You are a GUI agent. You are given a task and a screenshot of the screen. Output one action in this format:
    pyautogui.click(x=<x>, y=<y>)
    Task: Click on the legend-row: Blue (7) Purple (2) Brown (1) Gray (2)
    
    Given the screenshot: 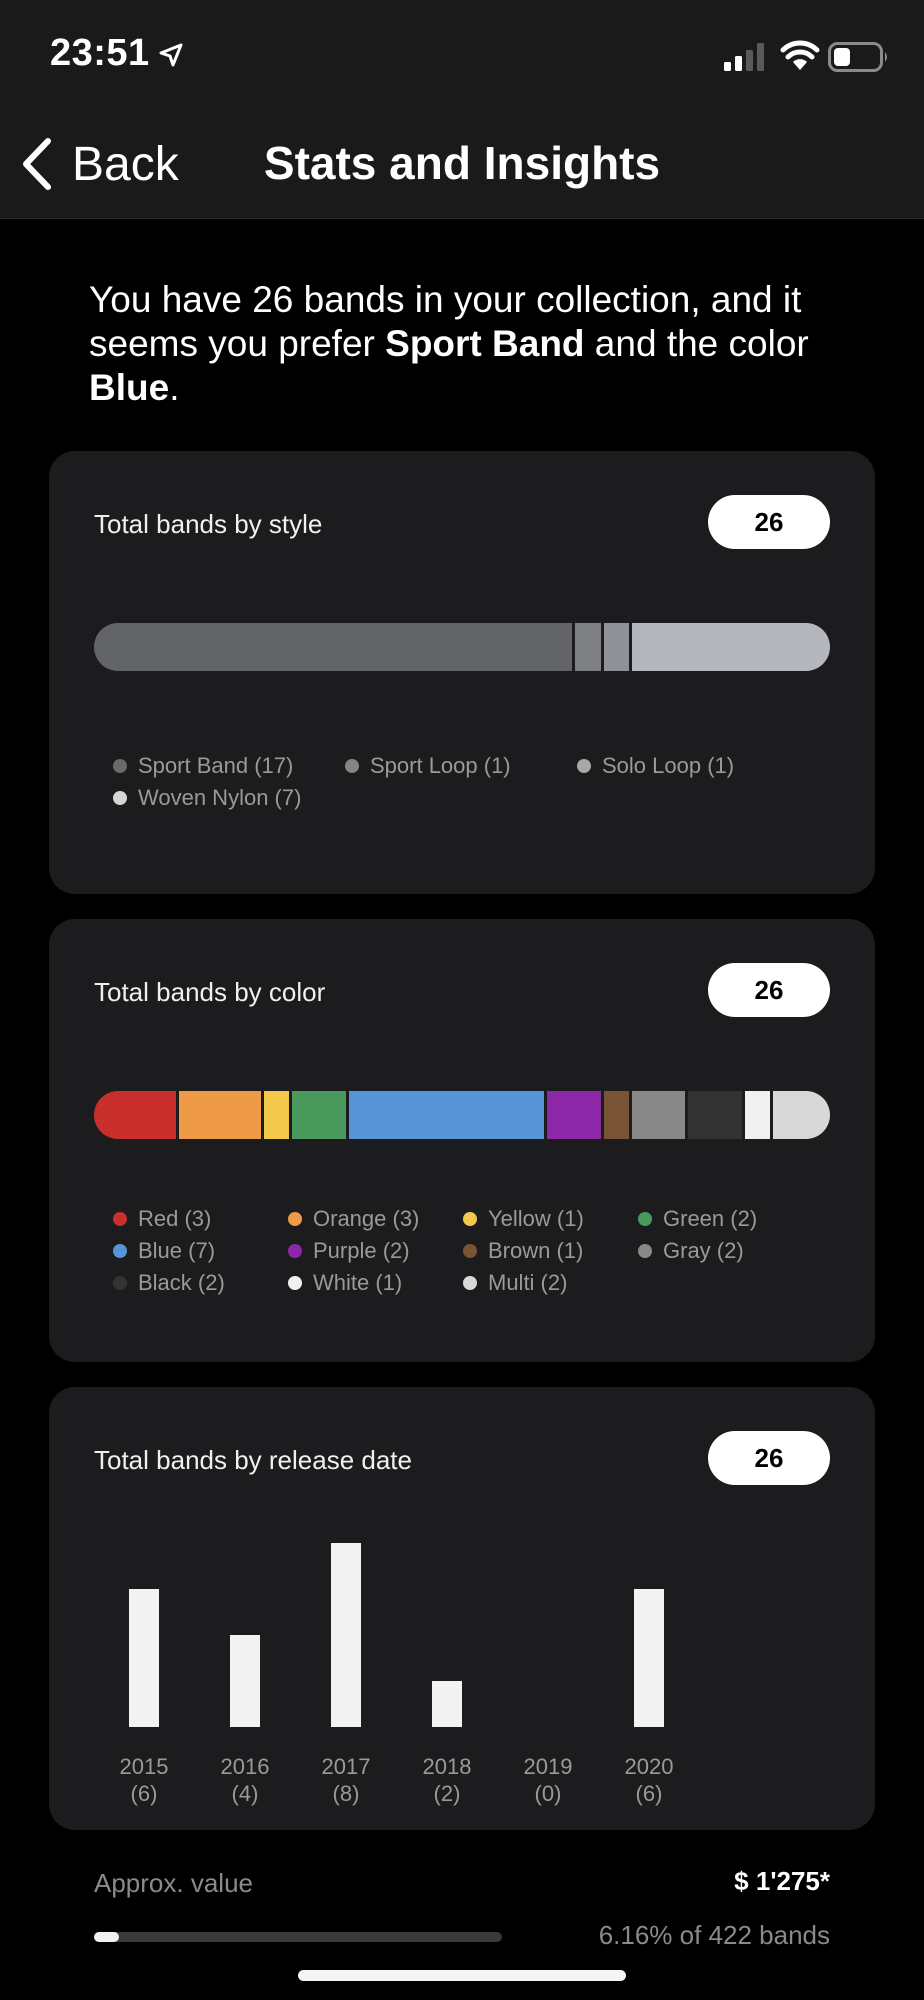 What is the action you would take?
    pyautogui.click(x=473, y=1251)
    